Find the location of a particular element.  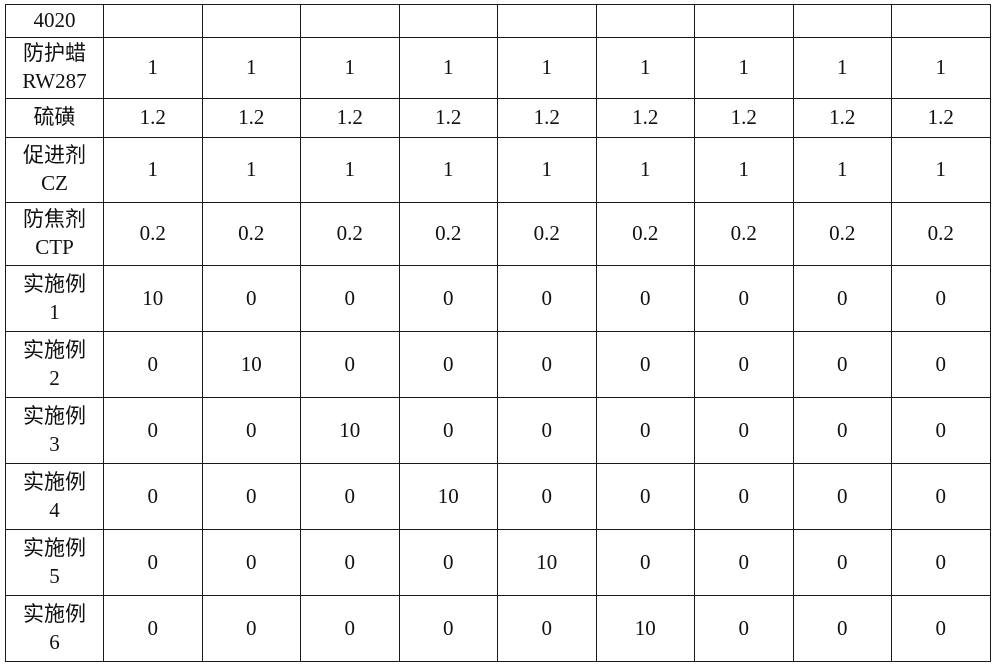

table-row: 实施例 2 0 10 0 0 0 0 0 0 0 is located at coordinates (498, 364).